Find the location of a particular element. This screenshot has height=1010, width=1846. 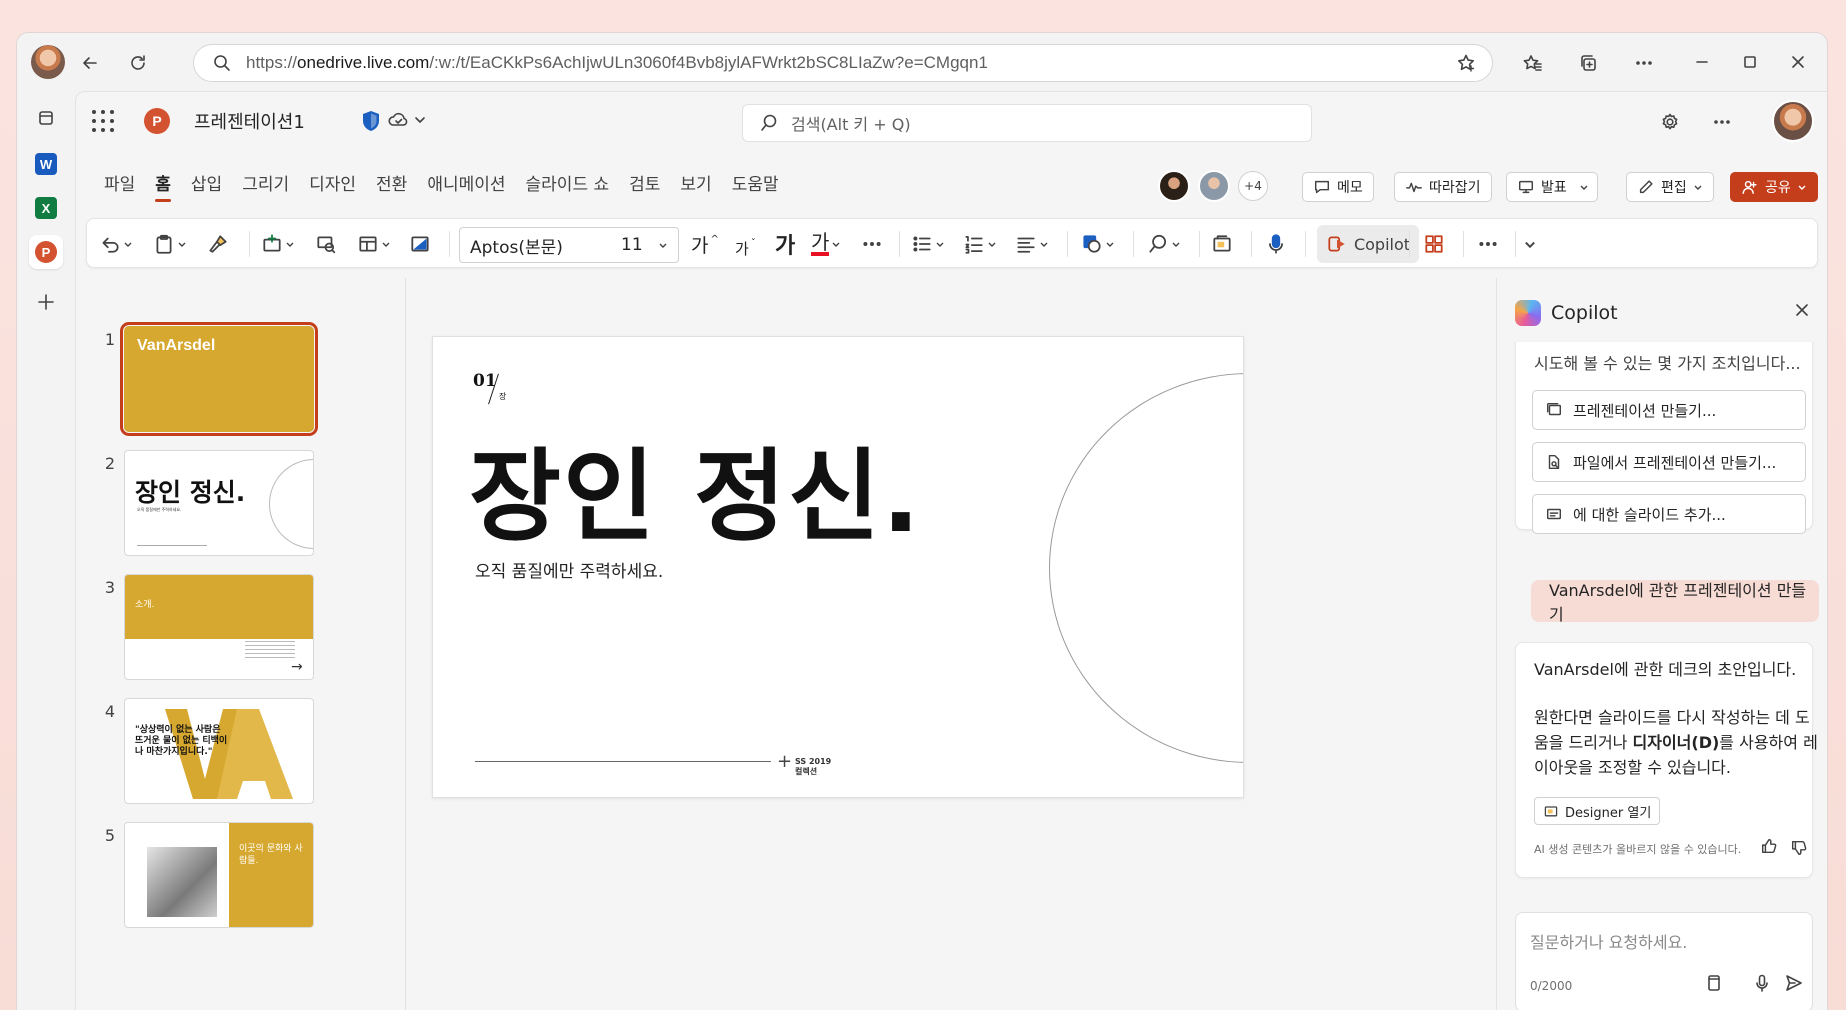

slide-thumbnail-4: "상상력이 없는 사람은 뜨거운 물이 없는 티백이나 마찬가지입니다." is located at coordinates (219, 751).